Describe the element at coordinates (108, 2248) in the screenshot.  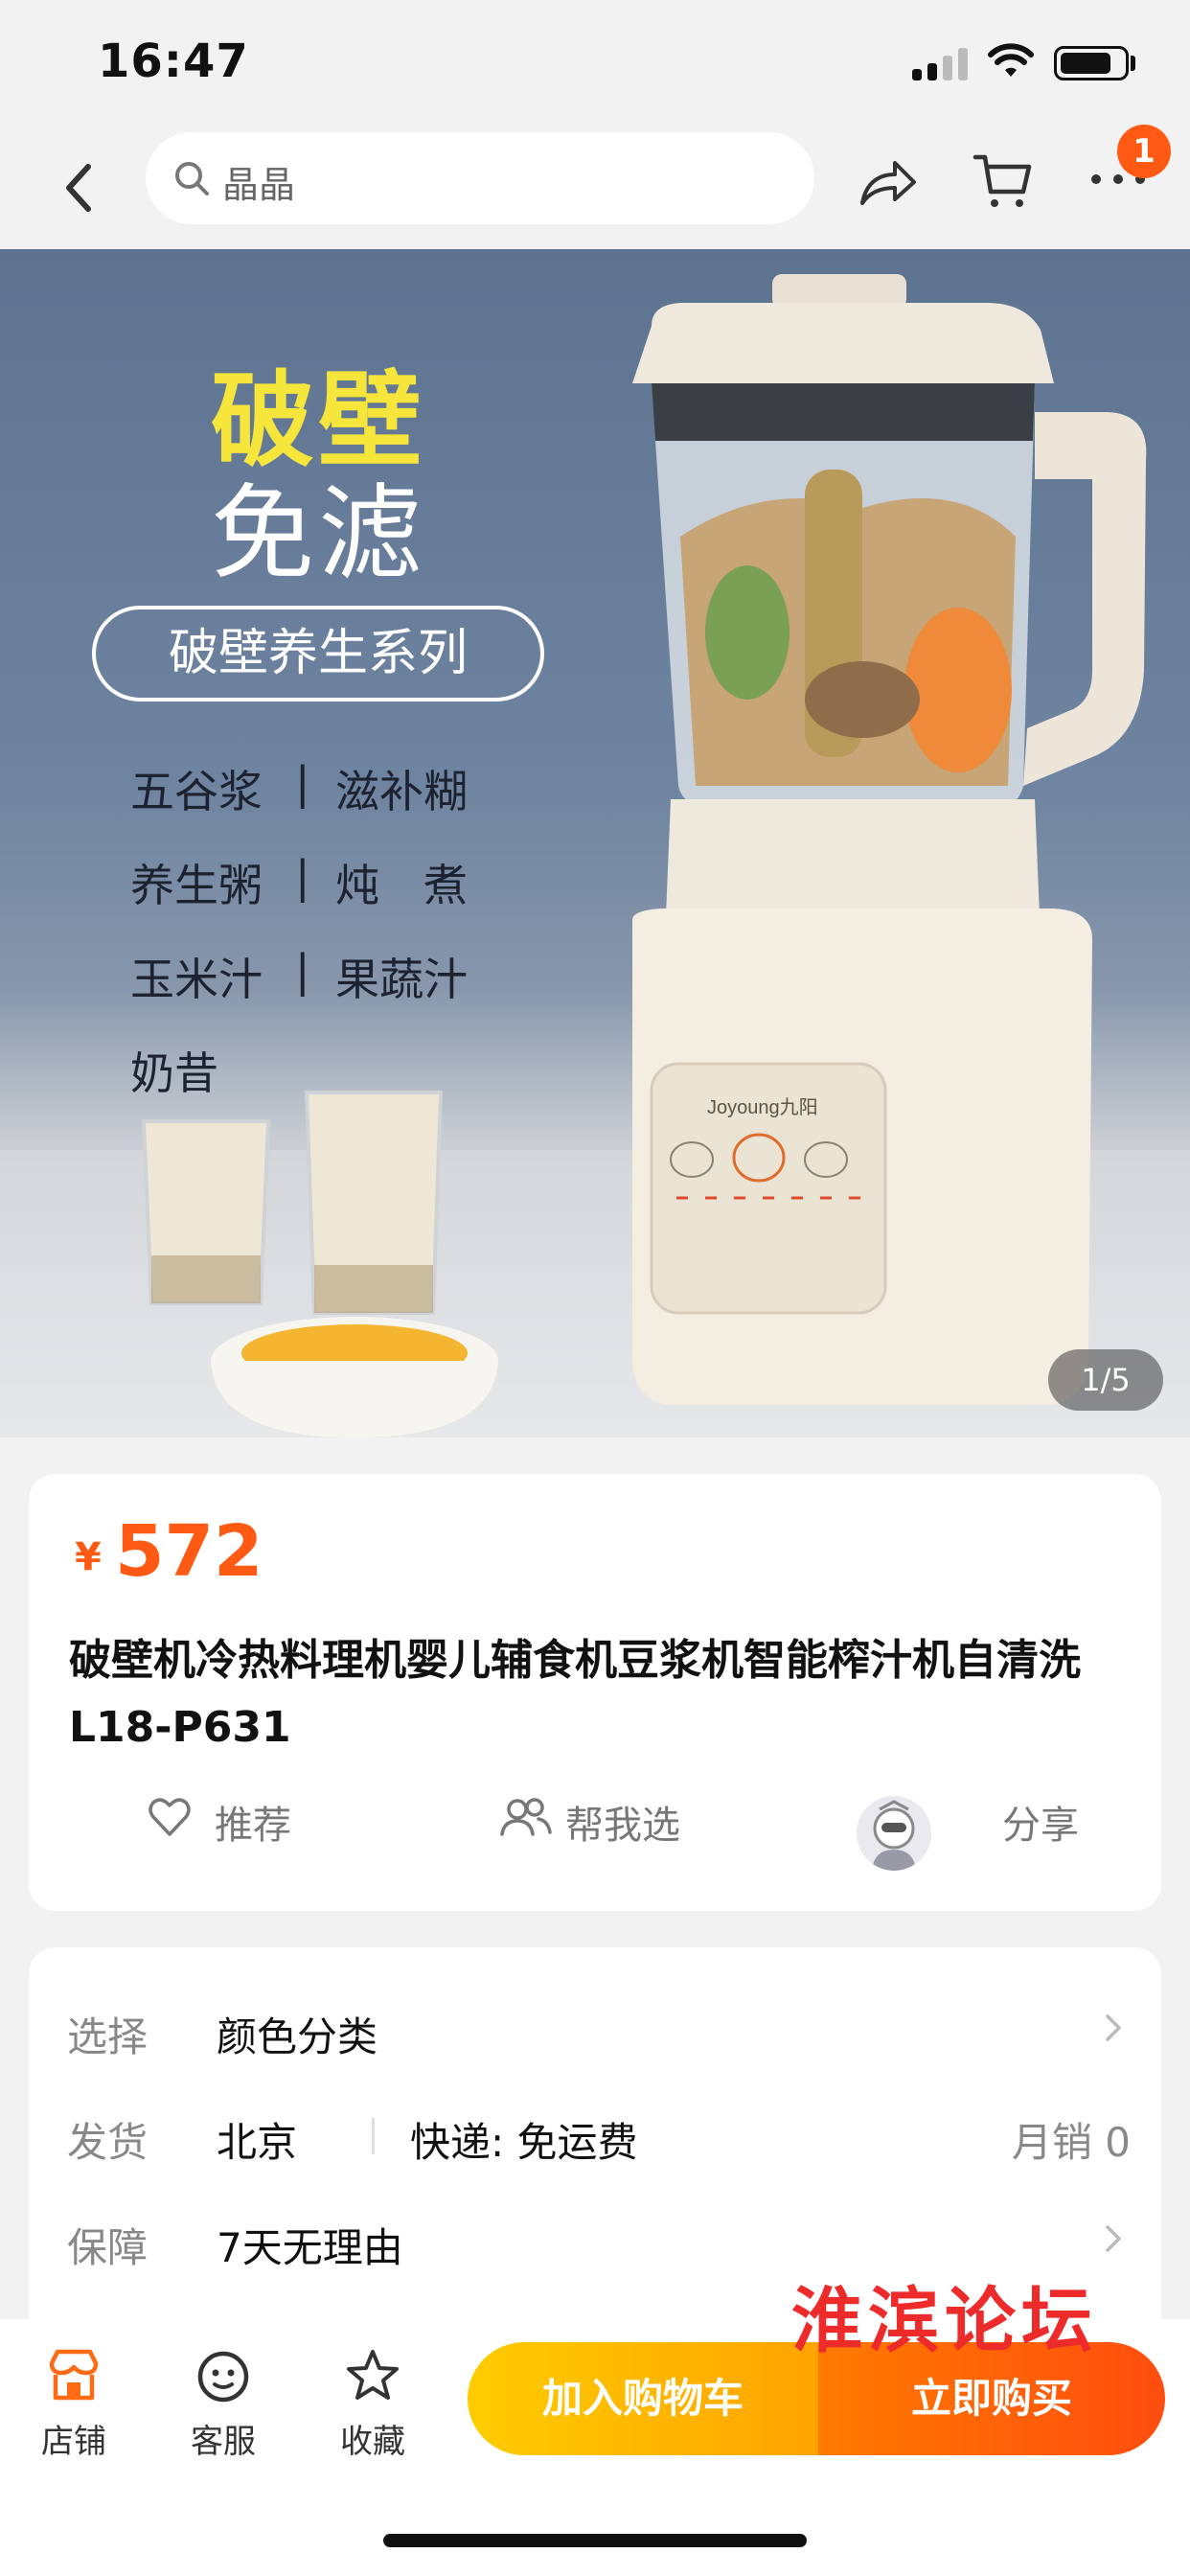
I see `guarantee-key: 保障` at that location.